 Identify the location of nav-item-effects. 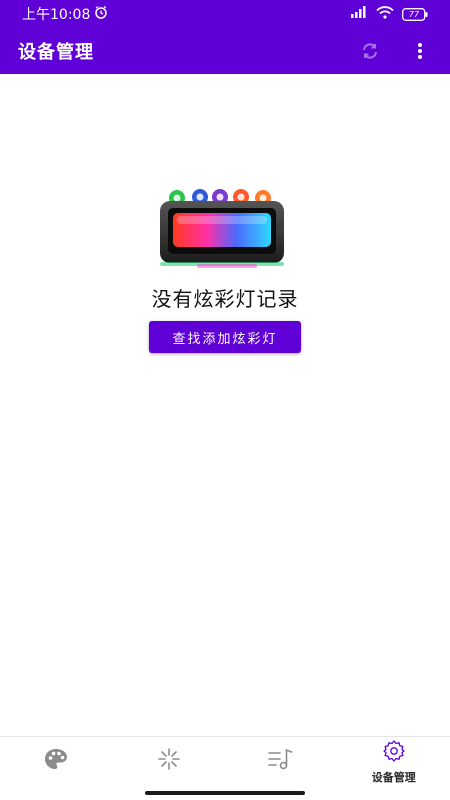
(169, 762).